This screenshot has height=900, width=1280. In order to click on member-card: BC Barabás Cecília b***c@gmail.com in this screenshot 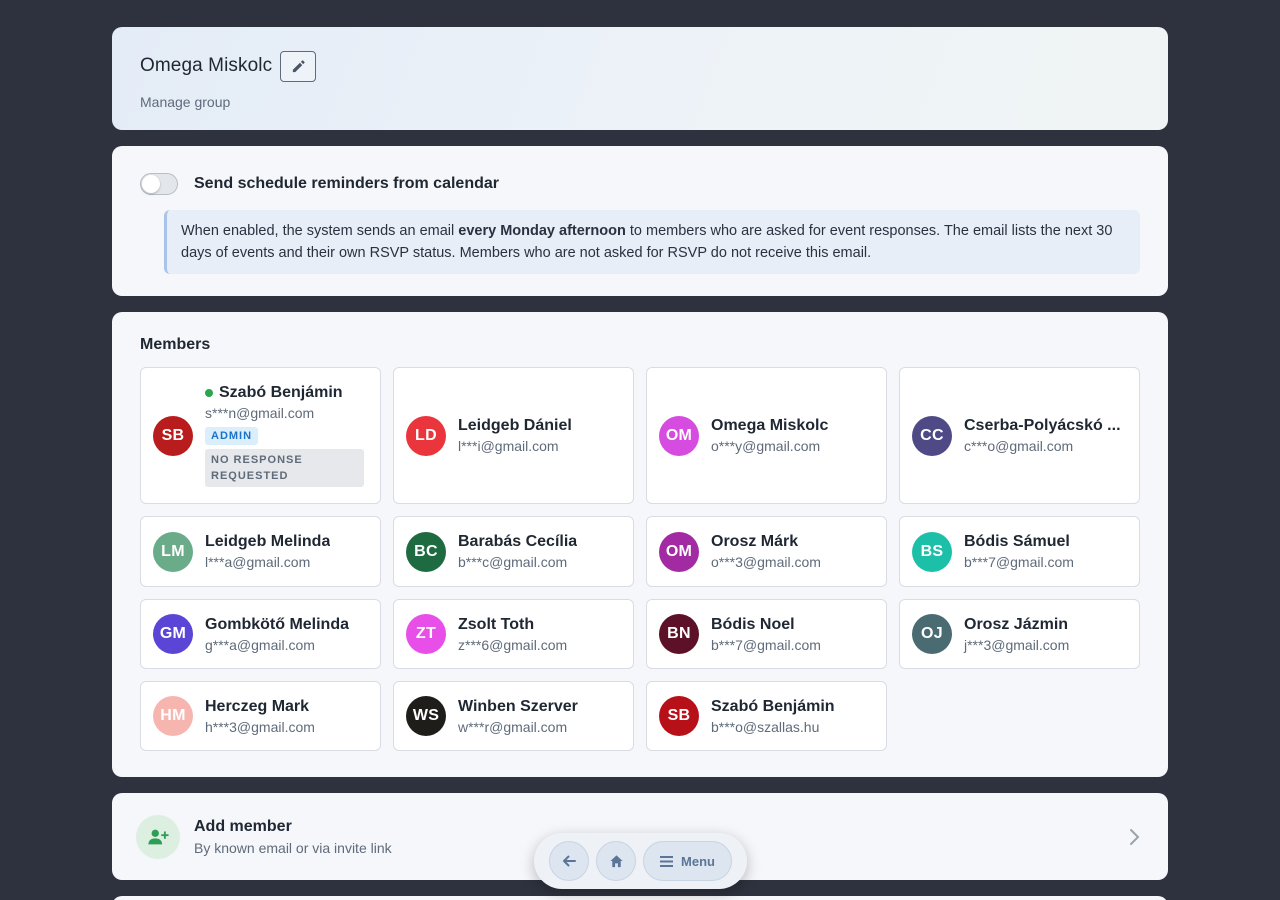, I will do `click(513, 551)`.